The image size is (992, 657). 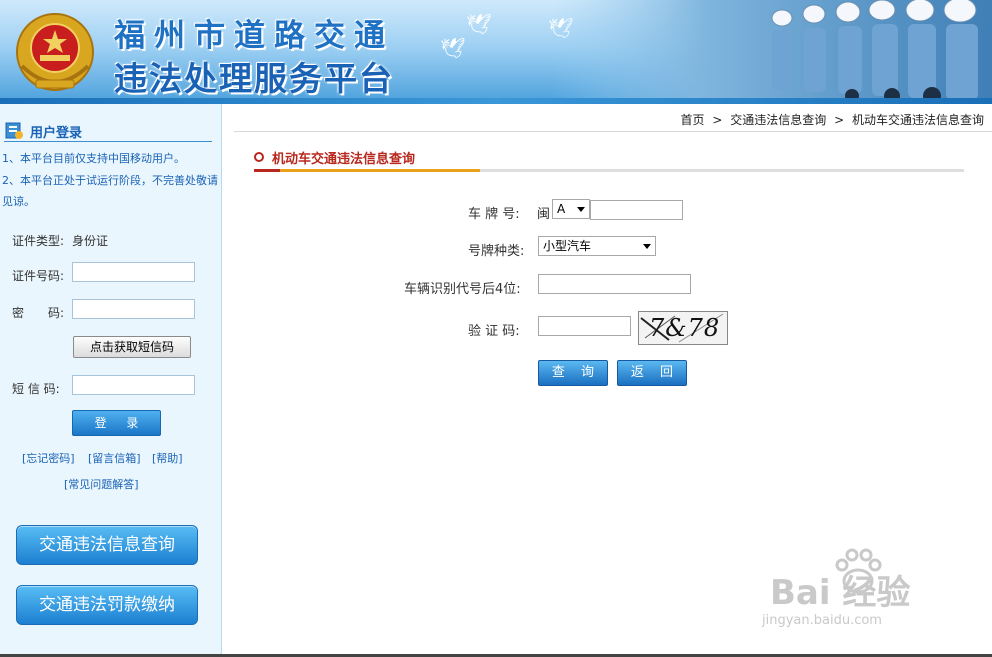 I want to click on captcha-input, so click(x=584, y=326).